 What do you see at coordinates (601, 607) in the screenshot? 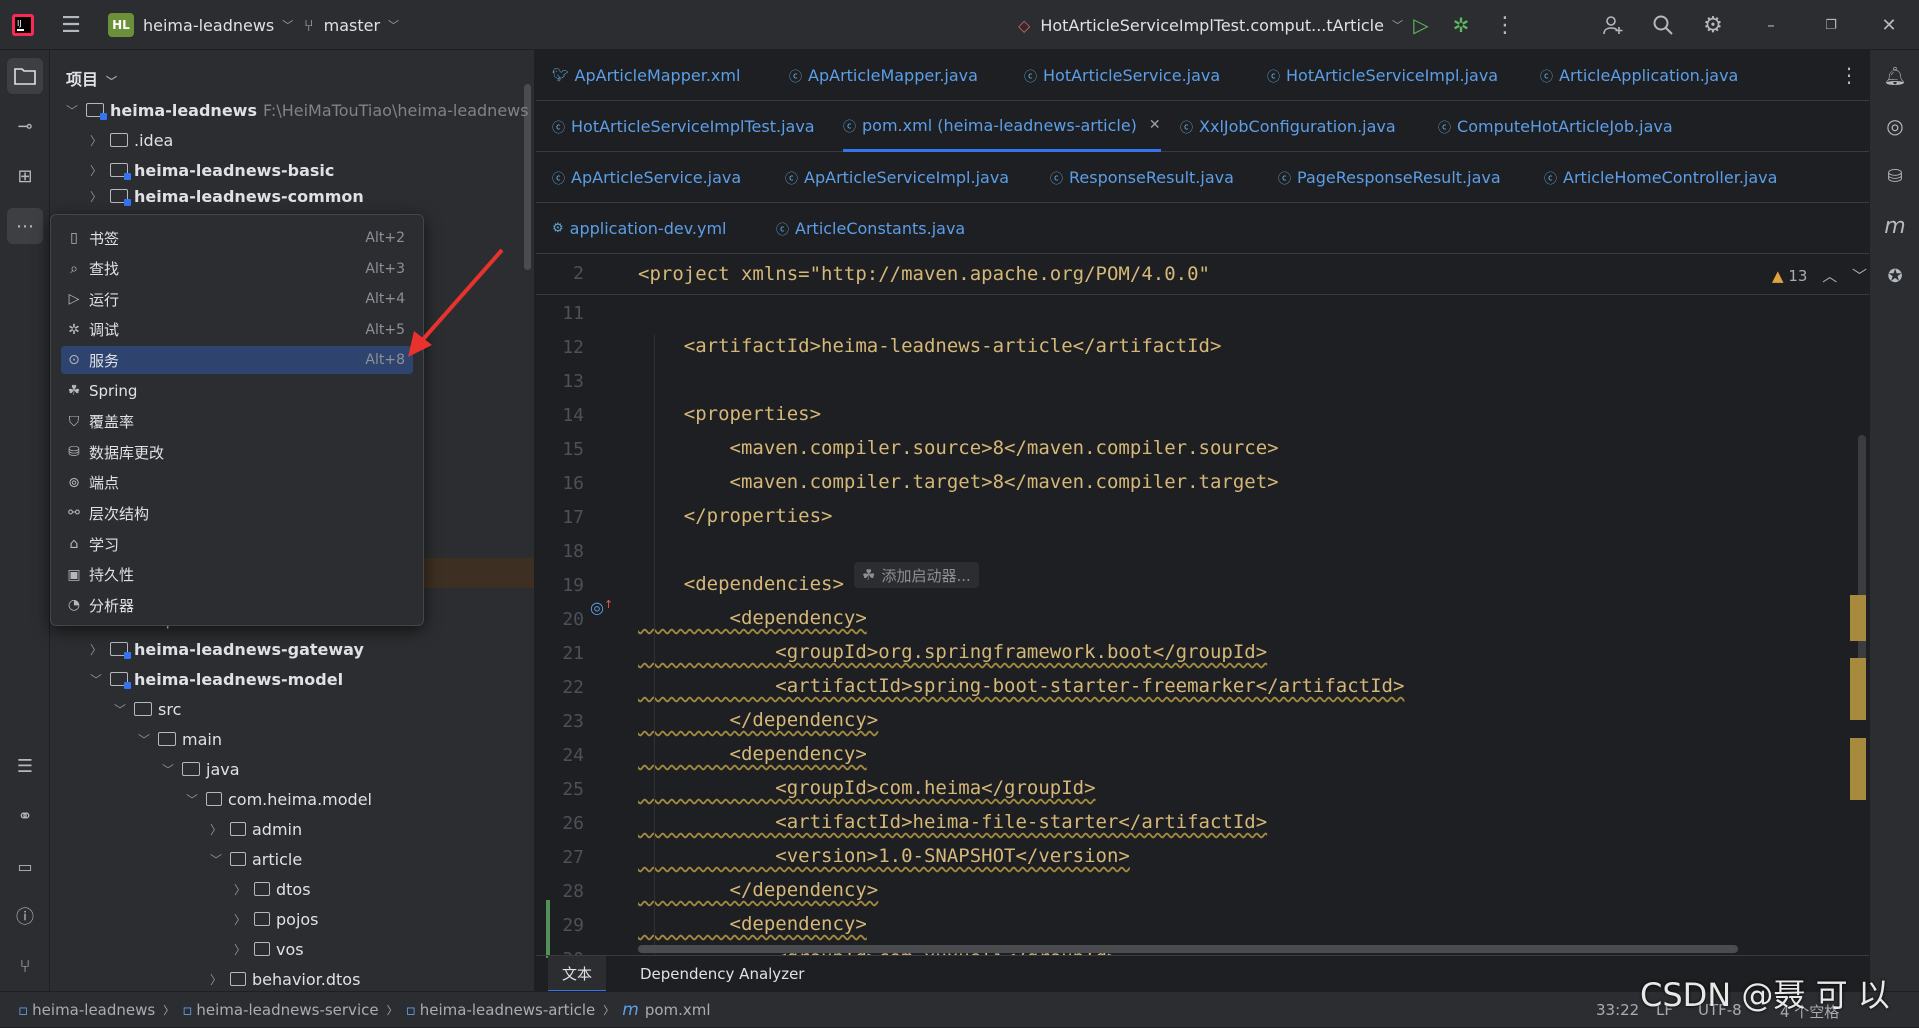
I see `gutter-override-icon: ◎↑` at bounding box center [601, 607].